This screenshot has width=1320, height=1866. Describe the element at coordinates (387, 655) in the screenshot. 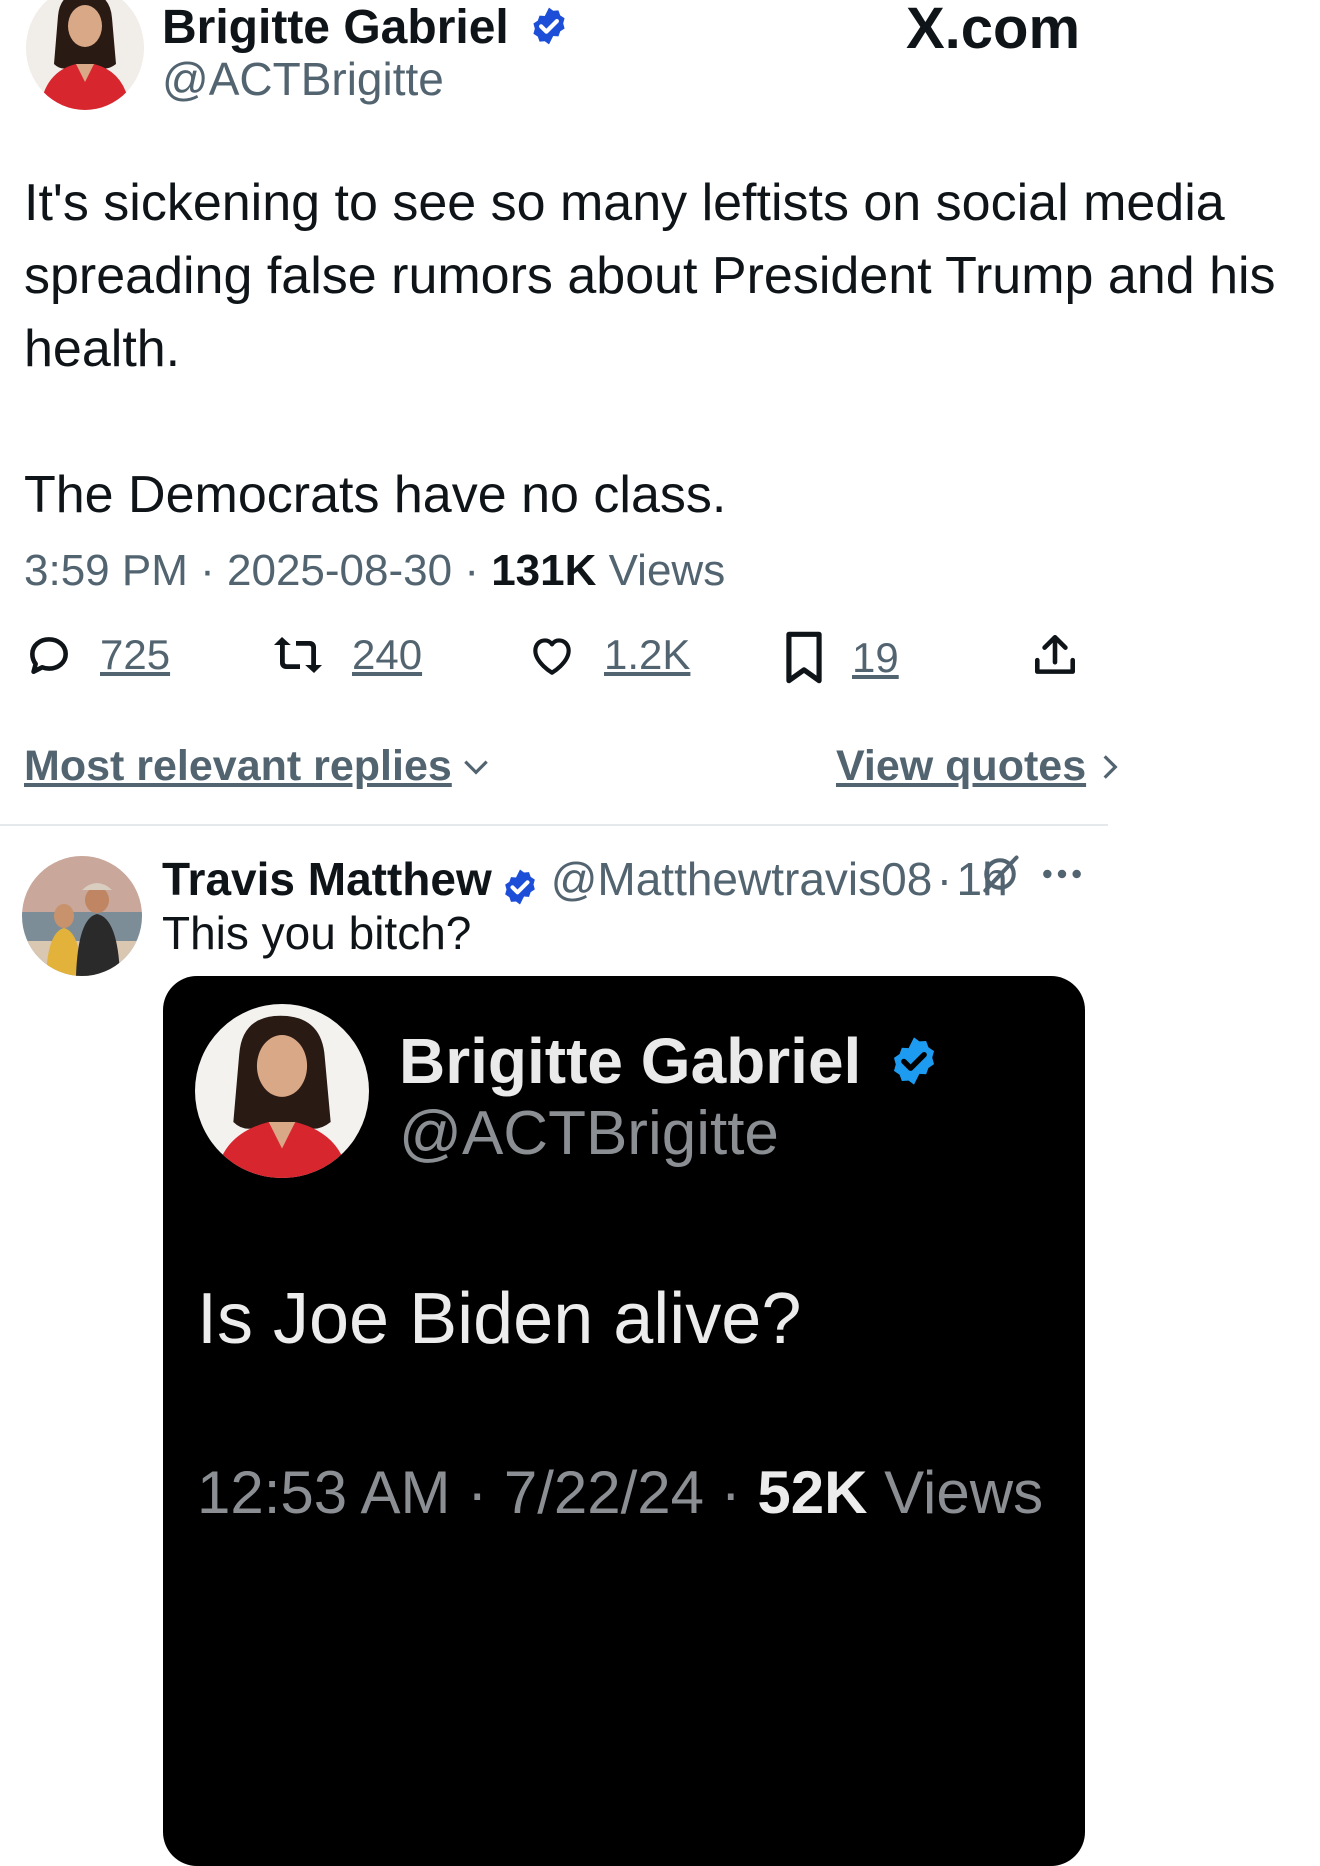

I see `repost-count: 240` at that location.